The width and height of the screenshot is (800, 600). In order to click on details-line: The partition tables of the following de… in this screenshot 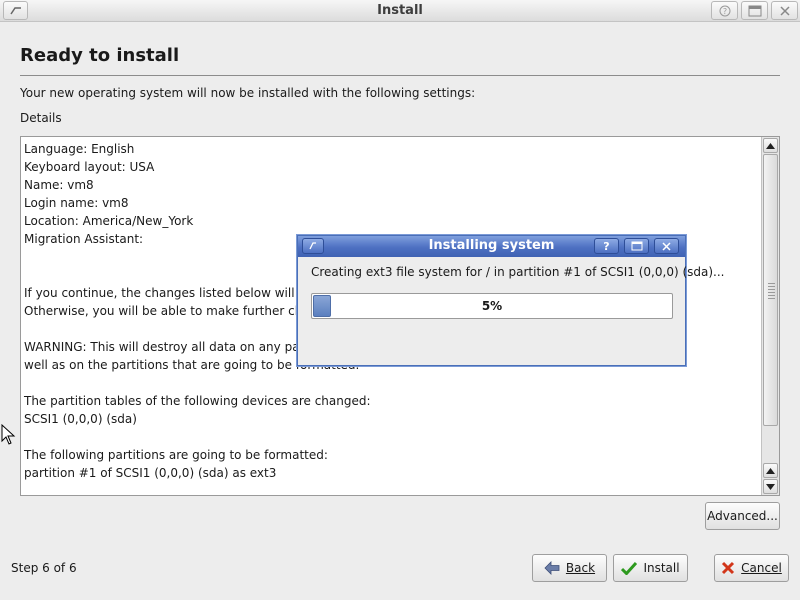, I will do `click(197, 401)`.